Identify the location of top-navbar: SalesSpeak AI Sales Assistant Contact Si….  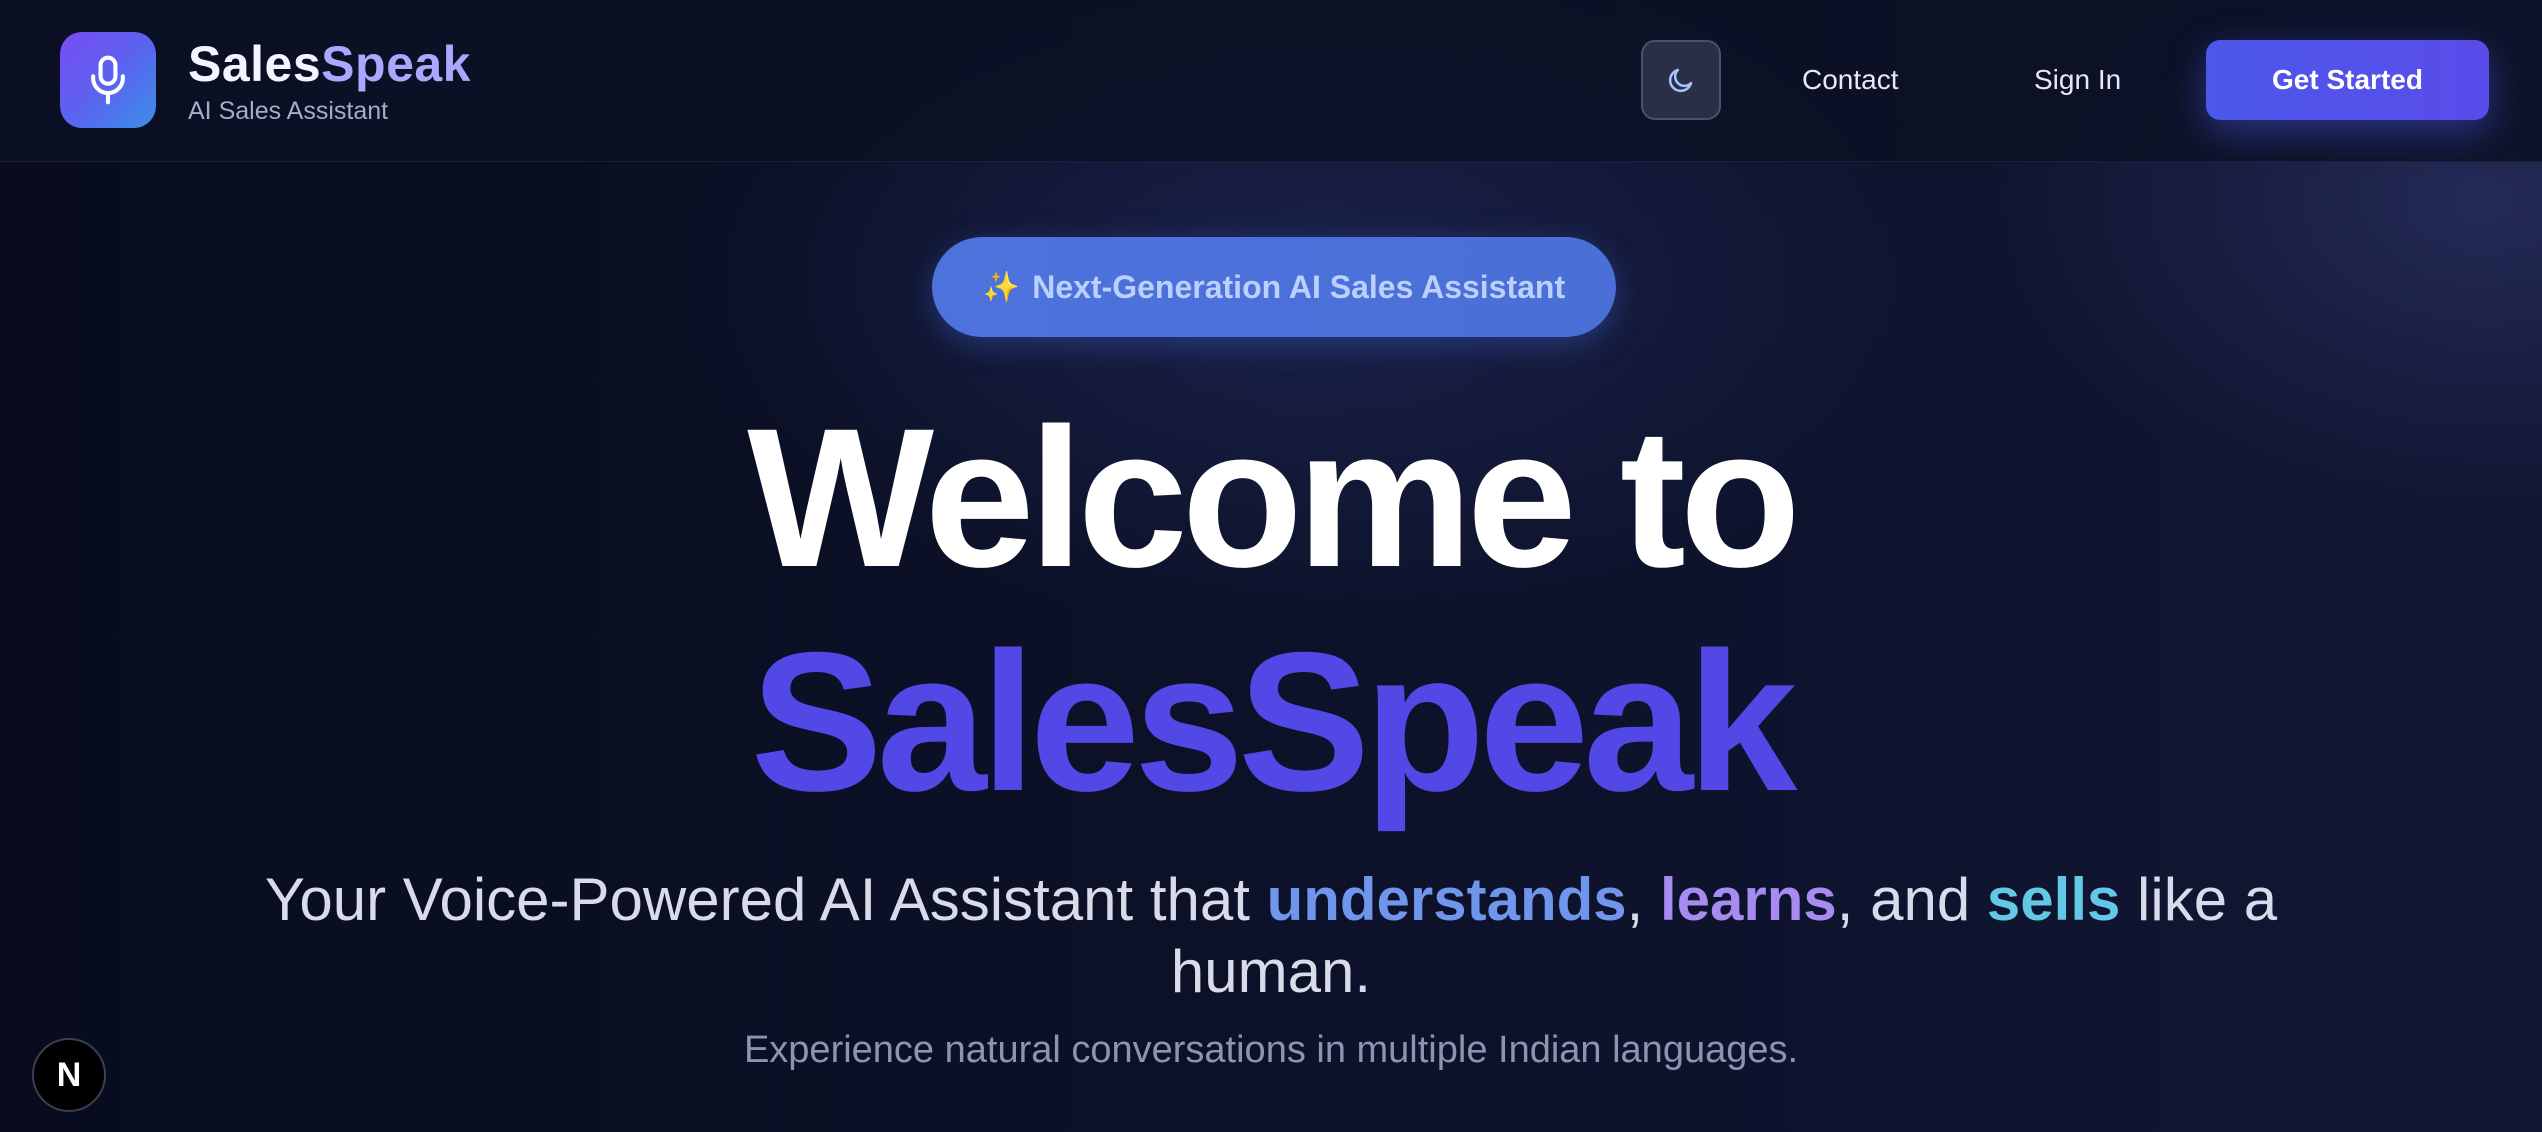
(1271, 81).